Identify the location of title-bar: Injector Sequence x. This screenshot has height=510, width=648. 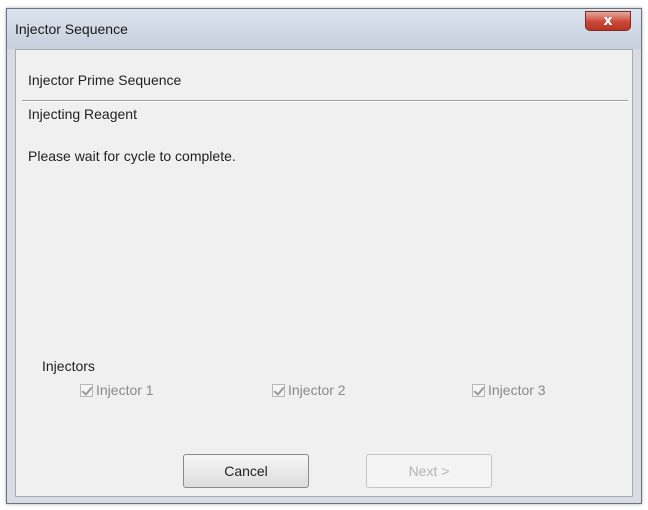
(324, 29).